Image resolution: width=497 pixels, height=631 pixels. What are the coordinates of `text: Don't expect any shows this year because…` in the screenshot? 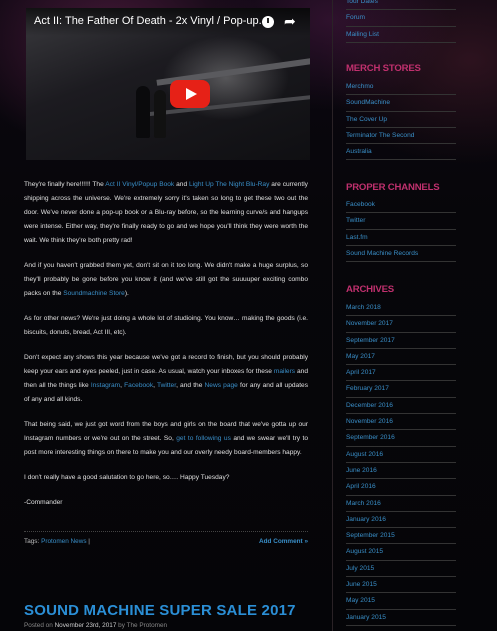 It's located at (166, 364).